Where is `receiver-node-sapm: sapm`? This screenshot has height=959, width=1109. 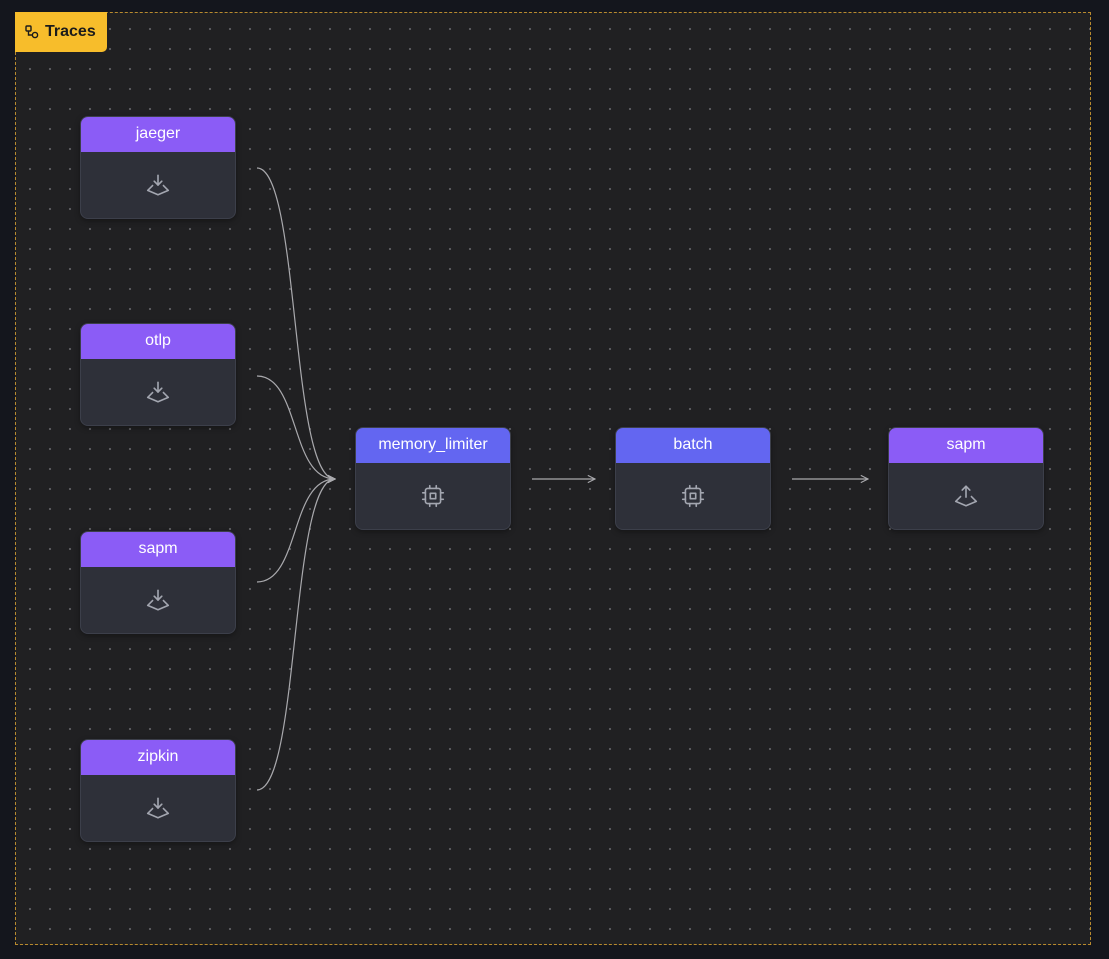
receiver-node-sapm: sapm is located at coordinates (158, 582).